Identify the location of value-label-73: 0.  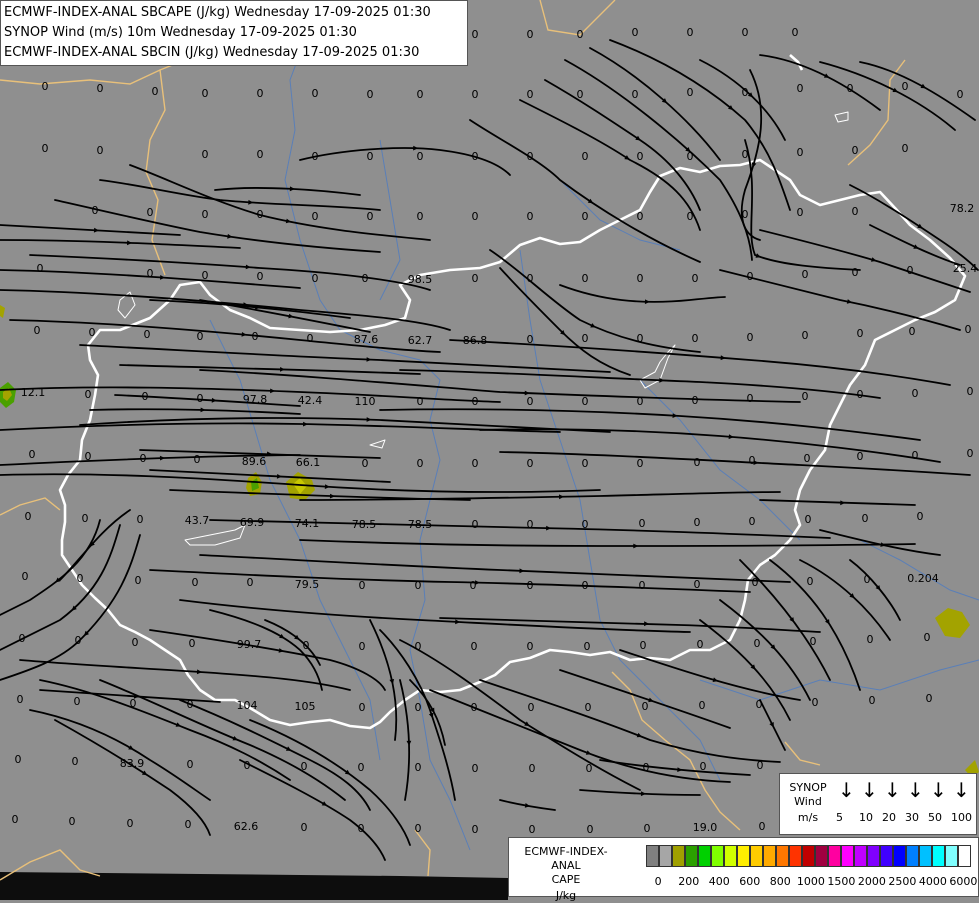
(910, 270).